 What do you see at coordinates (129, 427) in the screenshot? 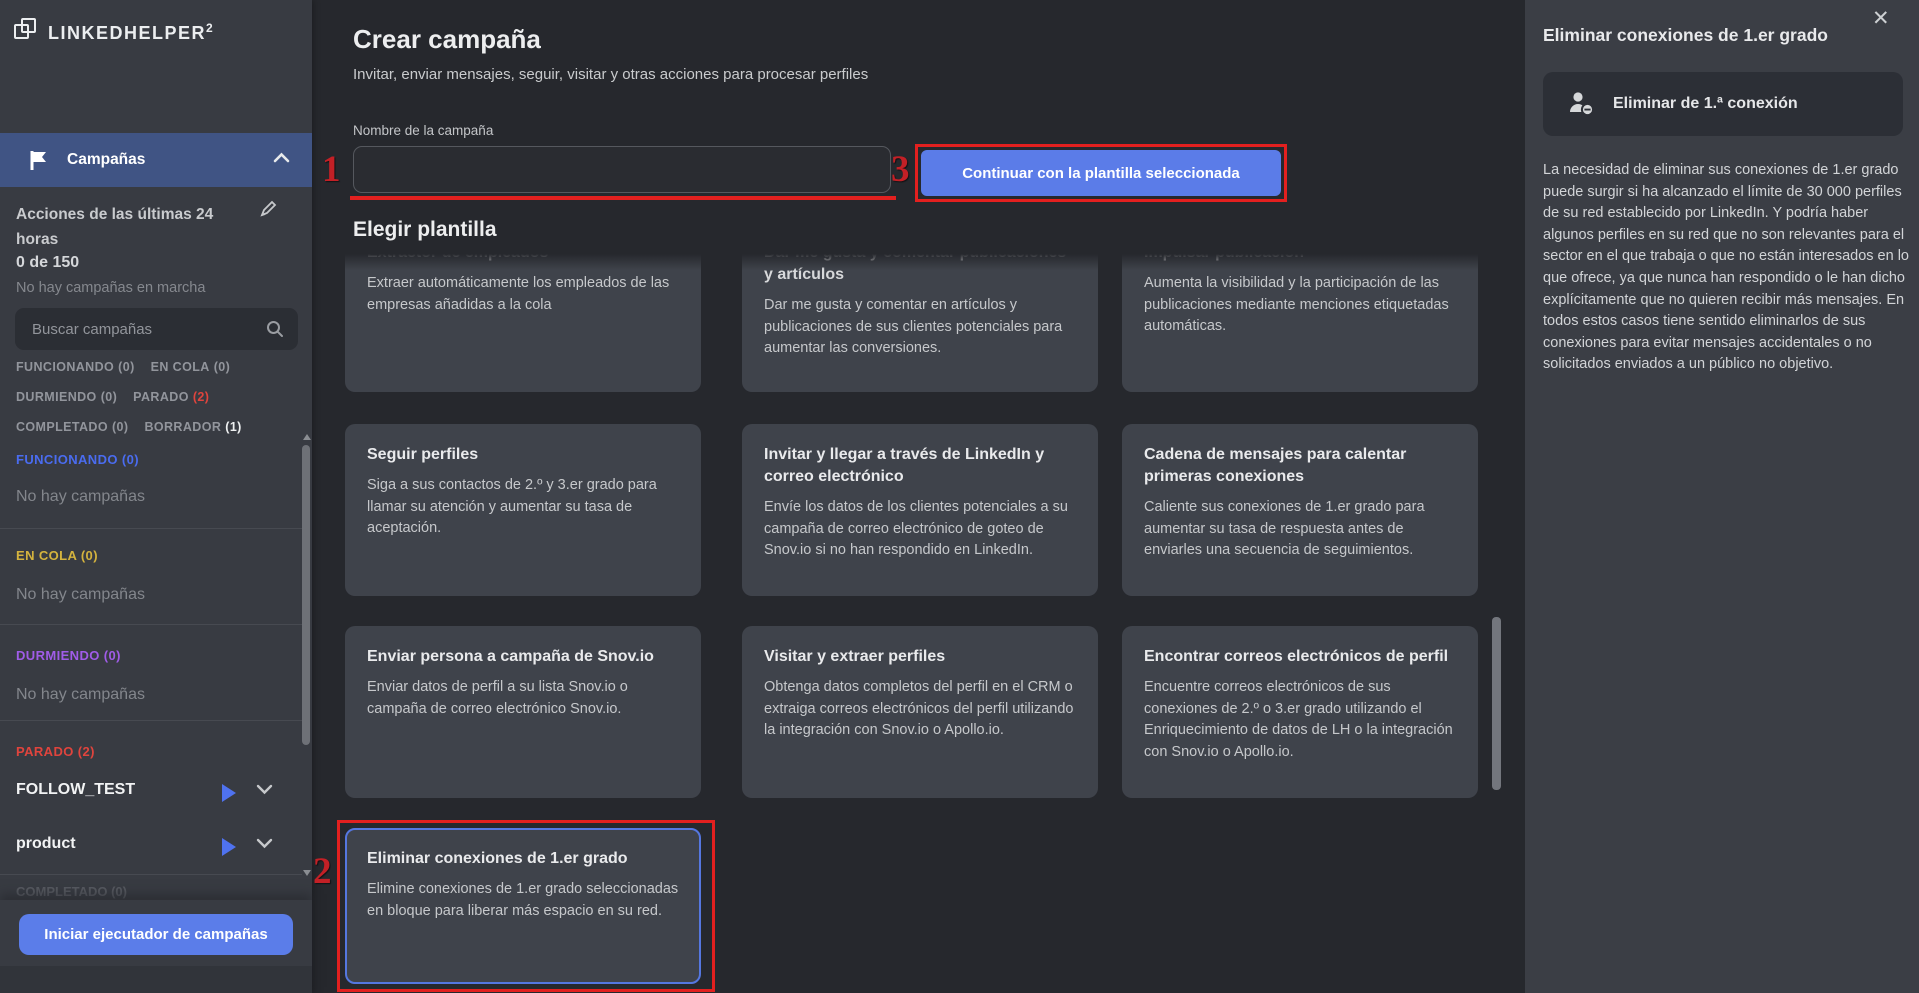
I see `filter-row-3: COMPLETADO (0) BORRADOR (1)` at bounding box center [129, 427].